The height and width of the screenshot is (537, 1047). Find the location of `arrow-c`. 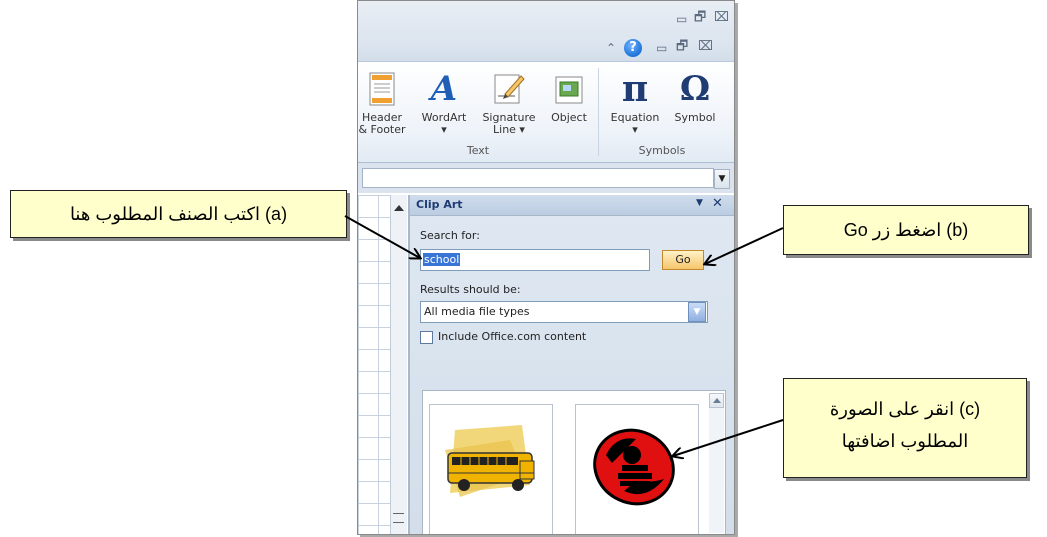

arrow-c is located at coordinates (728, 437).